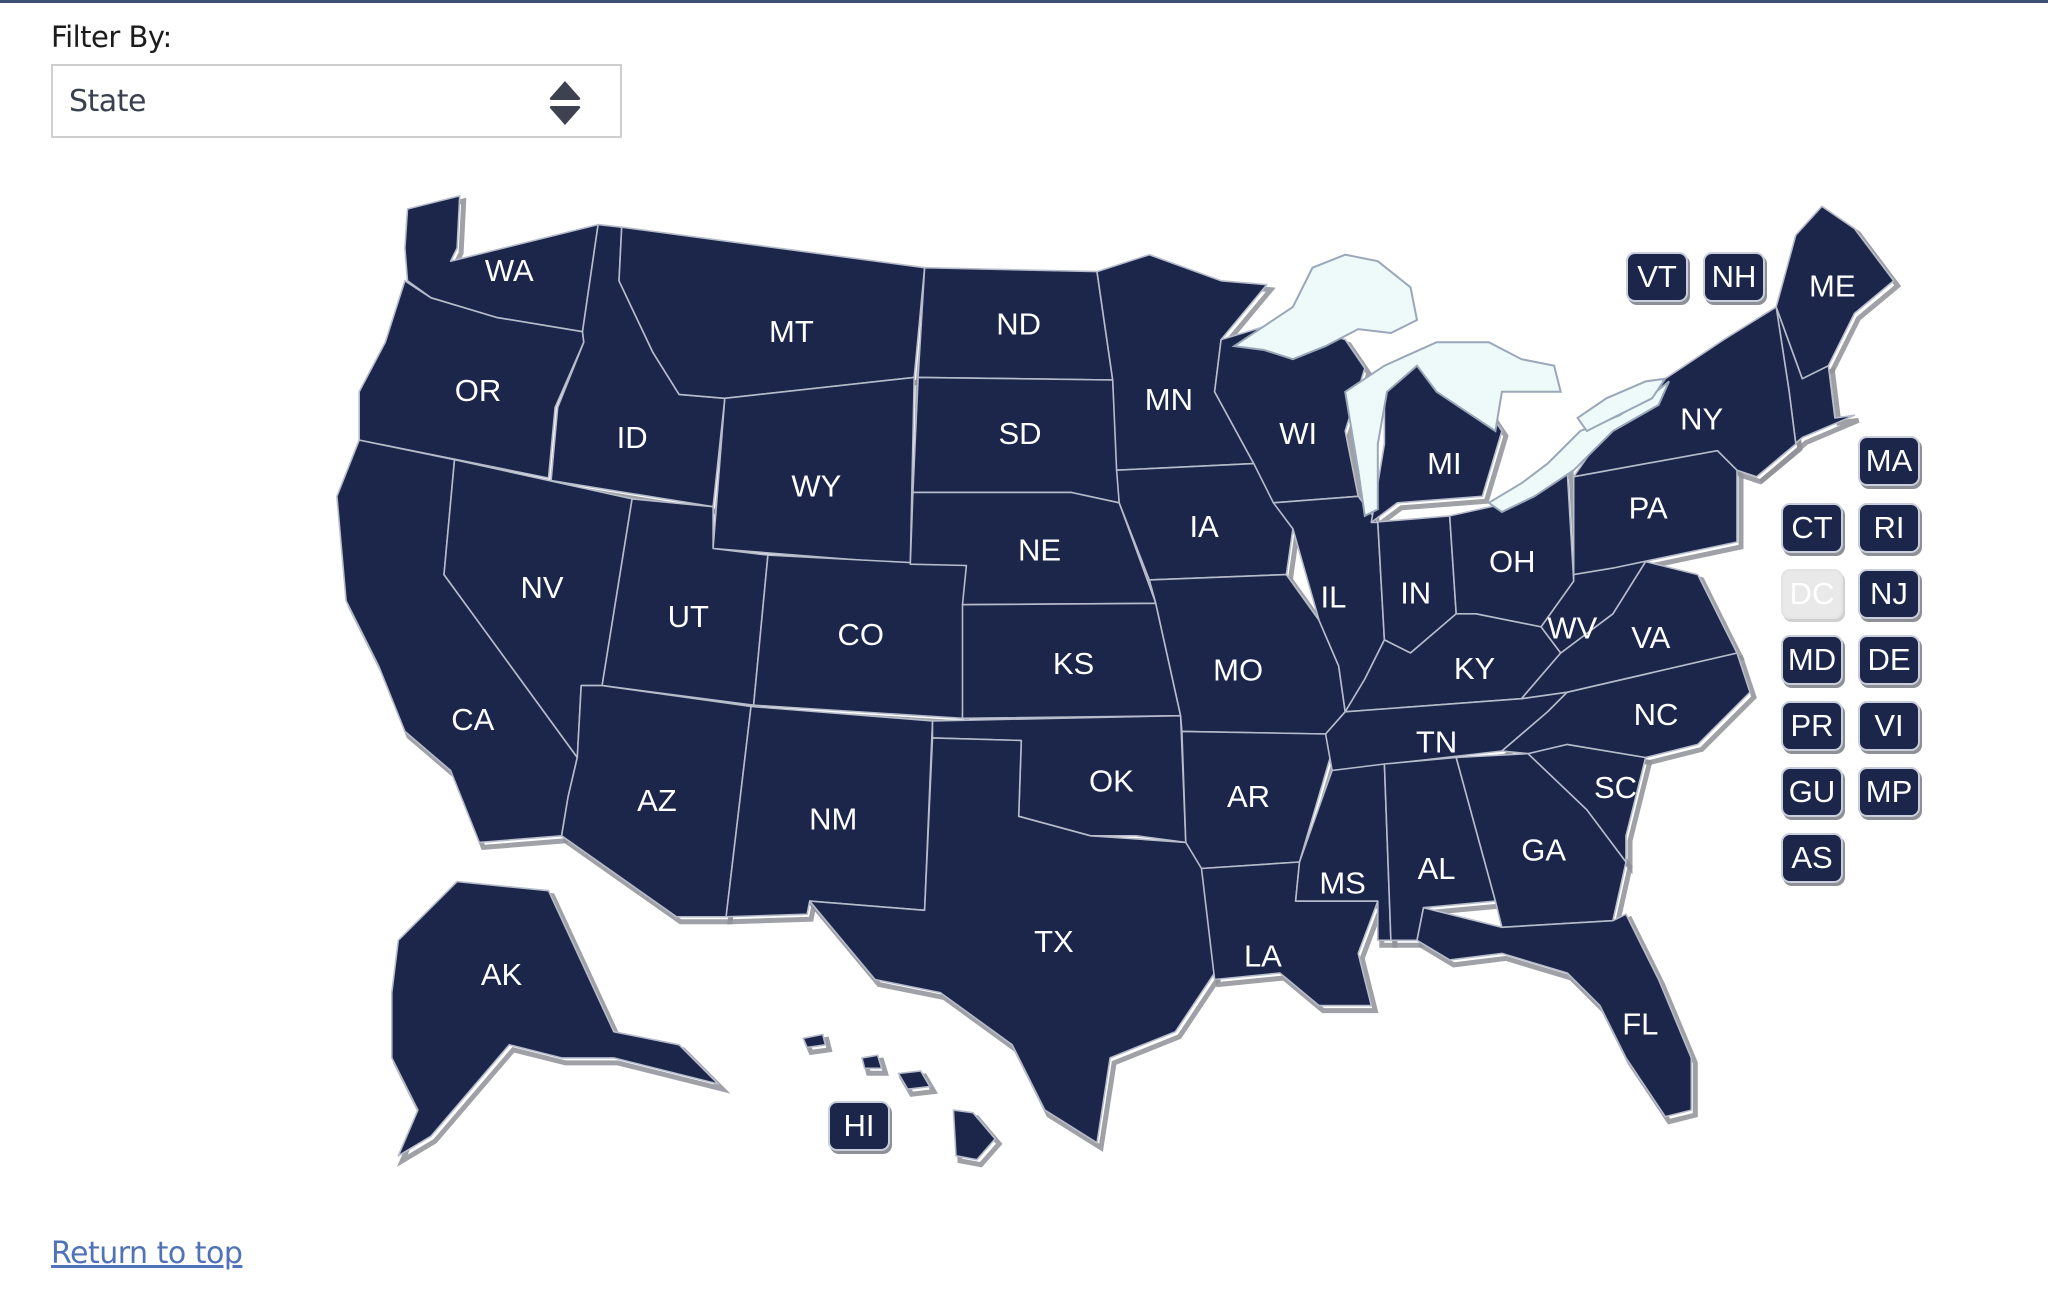 Image resolution: width=2048 pixels, height=1309 pixels. What do you see at coordinates (147, 1253) in the screenshot?
I see `return-to-top-link: Return to top` at bounding box center [147, 1253].